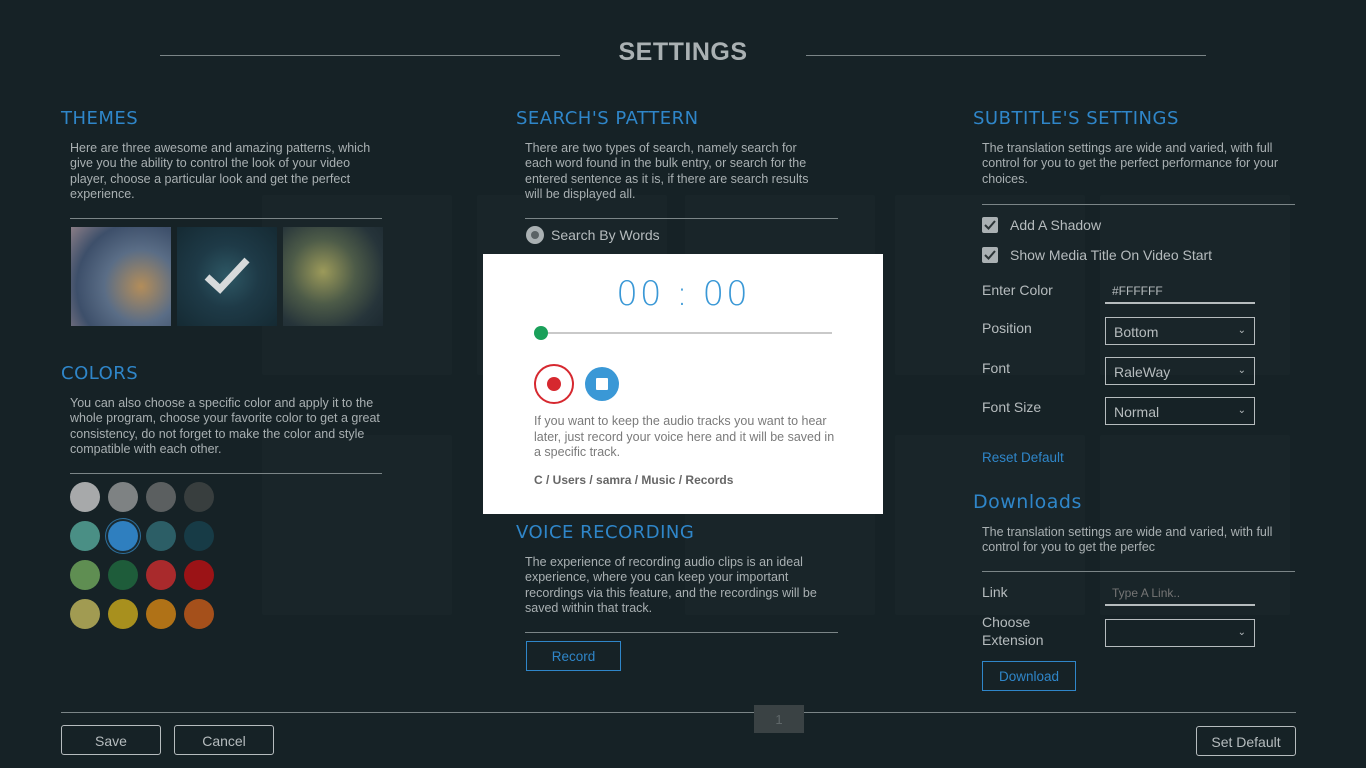 This screenshot has width=1366, height=768. I want to click on downloads-title: Downloads, so click(1027, 502).